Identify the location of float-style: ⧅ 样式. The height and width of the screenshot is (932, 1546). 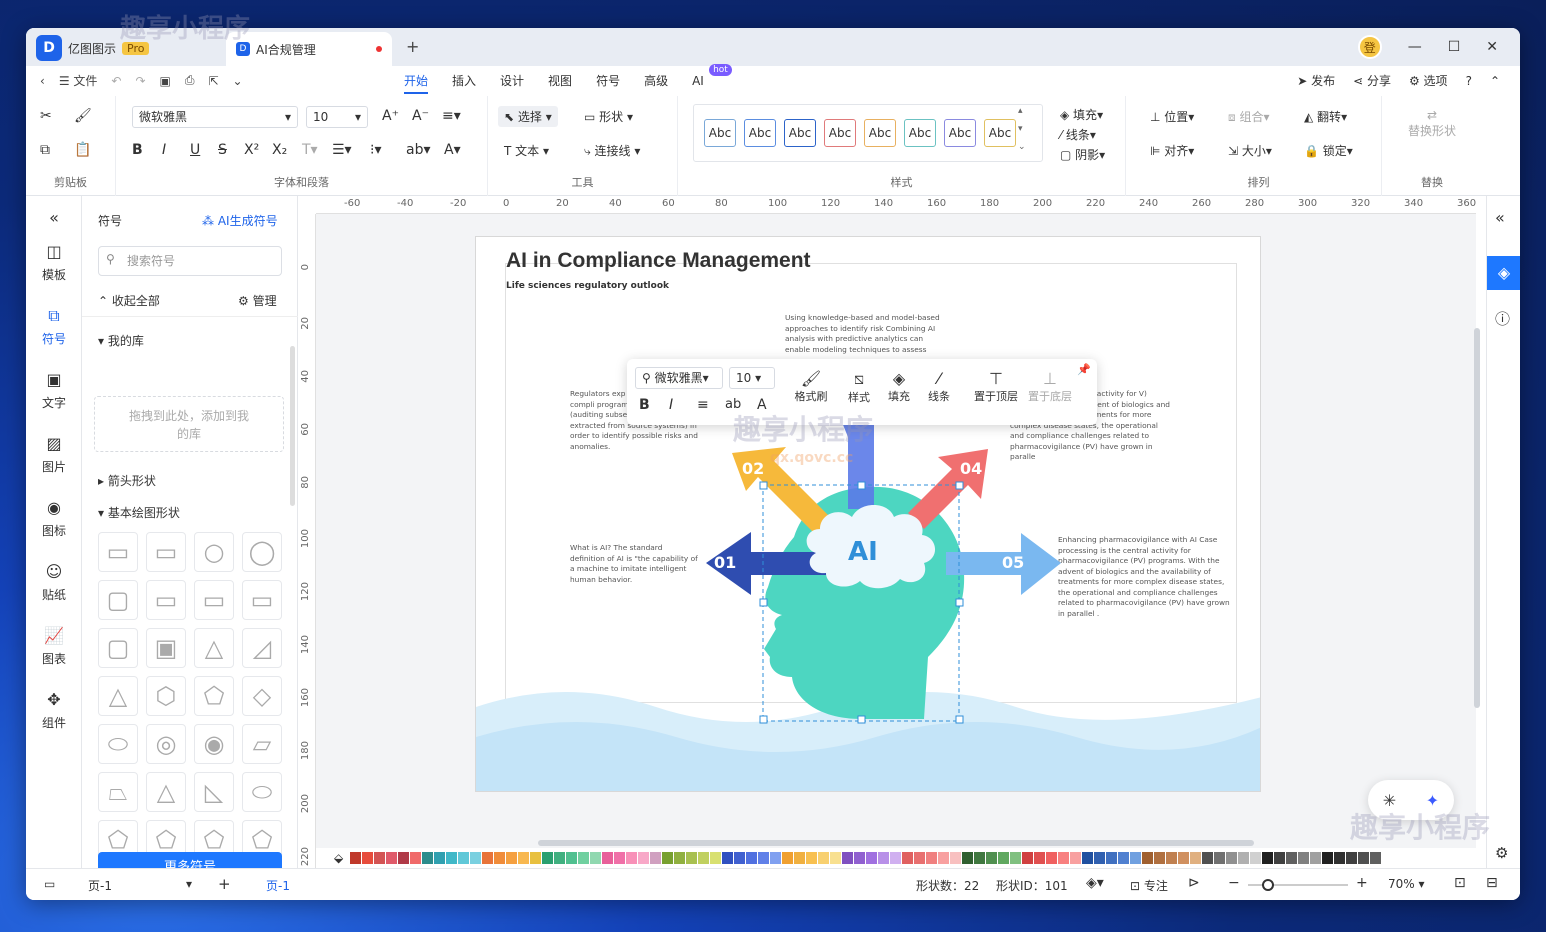
(859, 387).